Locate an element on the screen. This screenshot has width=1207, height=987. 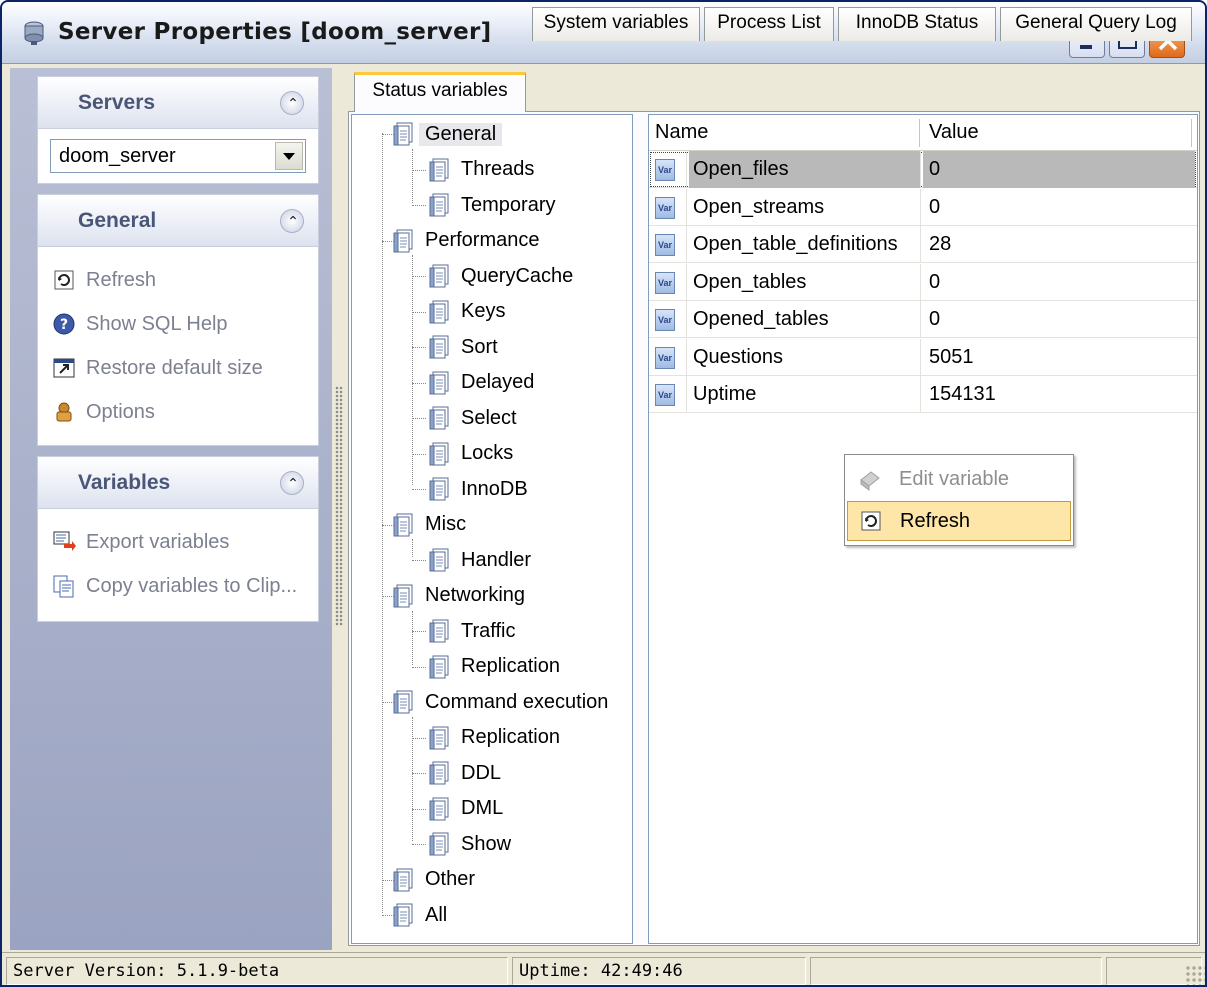
table-row: Var Open_tables 0 is located at coordinates (923, 282).